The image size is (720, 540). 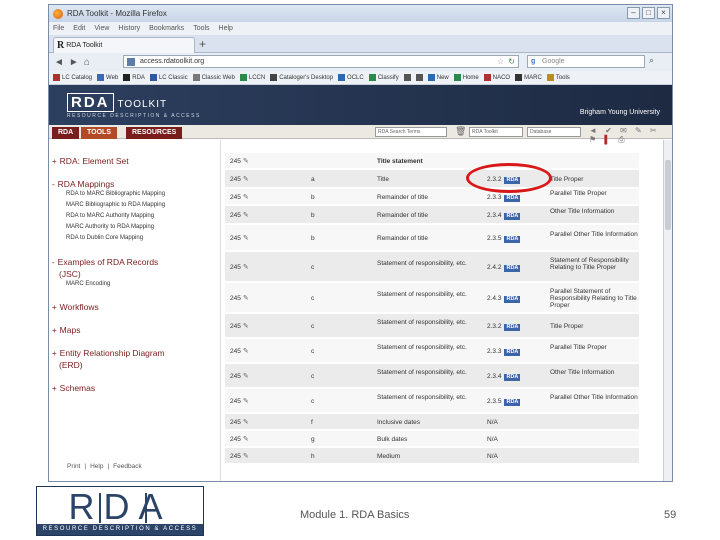 I want to click on bookmark-item: Tools, so click(x=558, y=77).